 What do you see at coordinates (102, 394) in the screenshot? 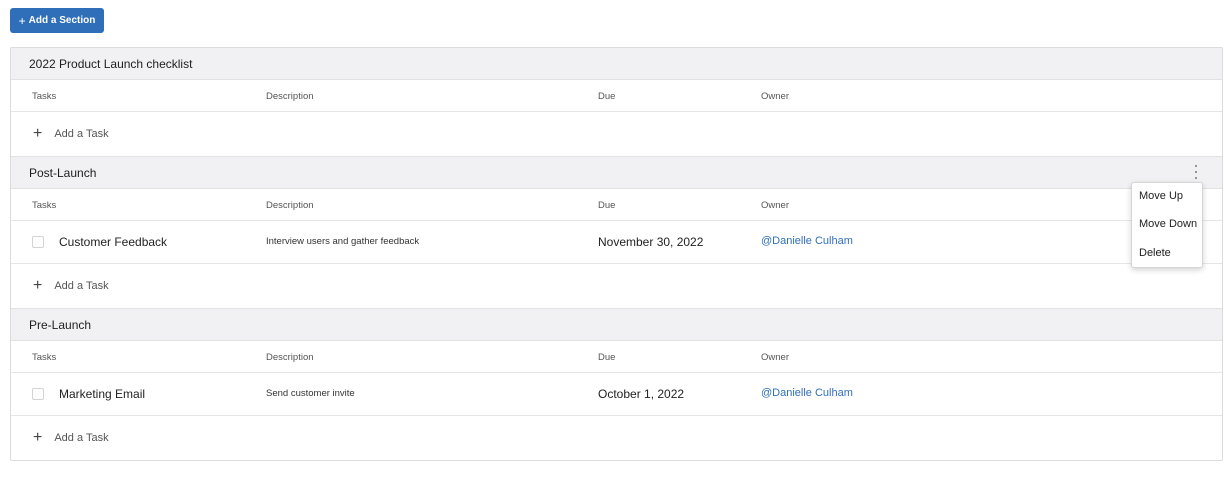
I see `task-name: Marketing Email` at bounding box center [102, 394].